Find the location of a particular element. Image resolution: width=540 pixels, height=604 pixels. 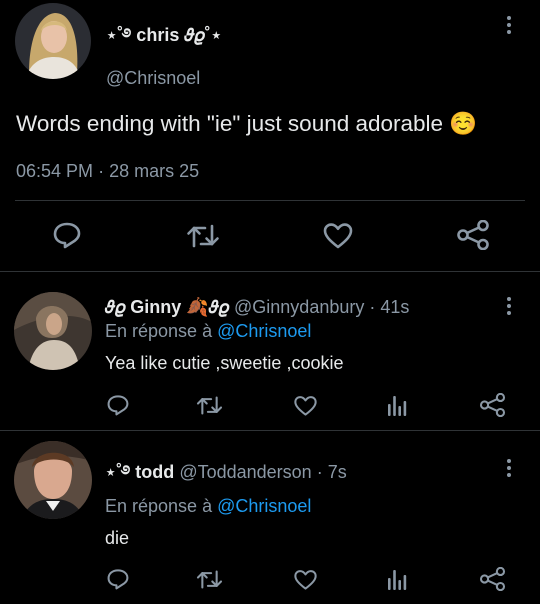

timestamp: · 41s is located at coordinates (389, 307).